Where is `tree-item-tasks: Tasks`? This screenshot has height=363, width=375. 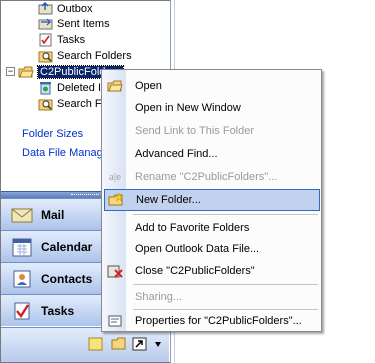 tree-item-tasks: Tasks is located at coordinates (61, 39).